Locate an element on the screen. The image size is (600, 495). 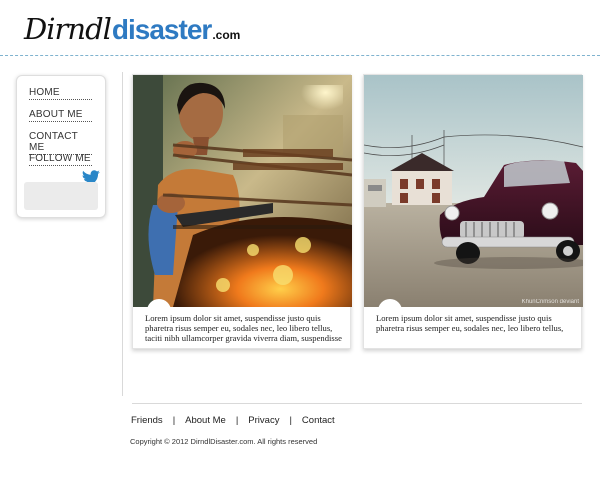
footer-divider is located at coordinates (357, 403).